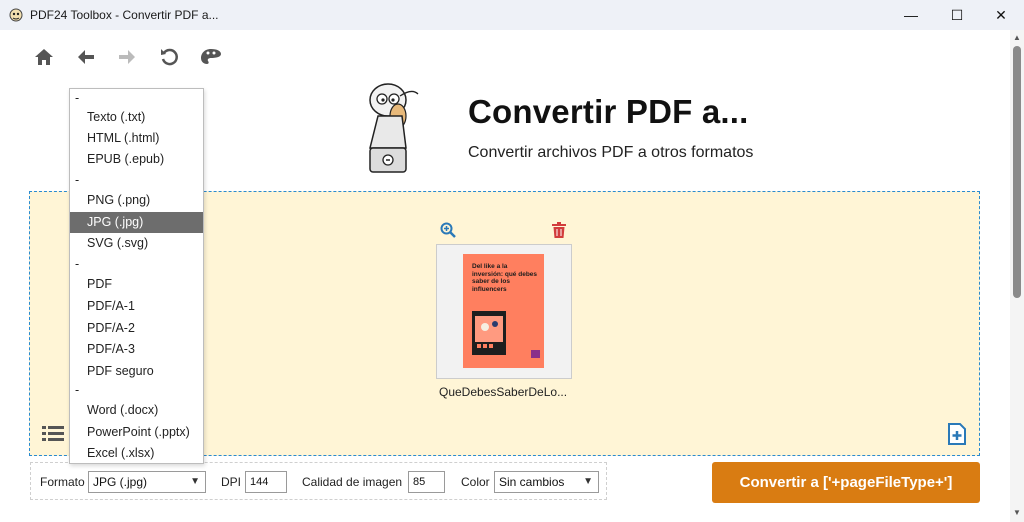  I want to click on close-icon: ✕, so click(1001, 14).